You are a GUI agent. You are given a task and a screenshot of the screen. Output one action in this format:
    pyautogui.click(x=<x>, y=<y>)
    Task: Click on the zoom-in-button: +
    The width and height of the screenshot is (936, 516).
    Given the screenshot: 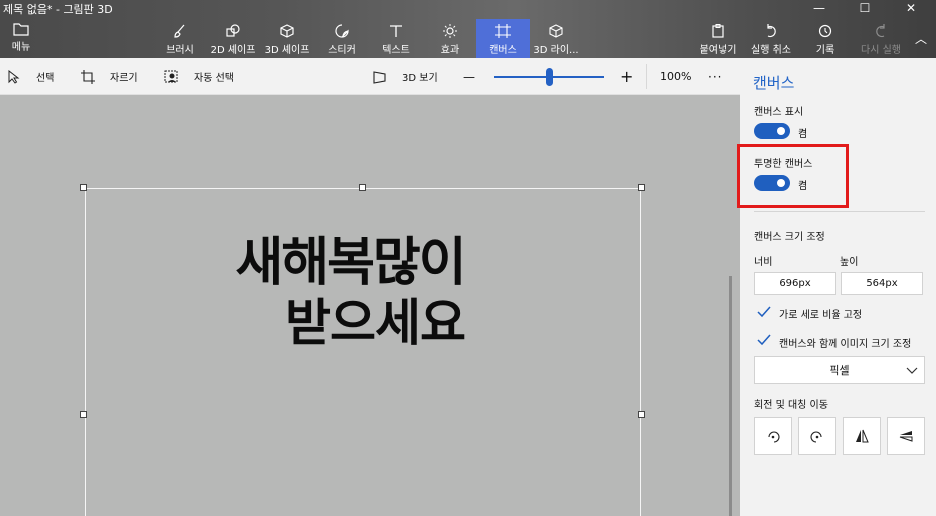 What is the action you would take?
    pyautogui.click(x=626, y=76)
    